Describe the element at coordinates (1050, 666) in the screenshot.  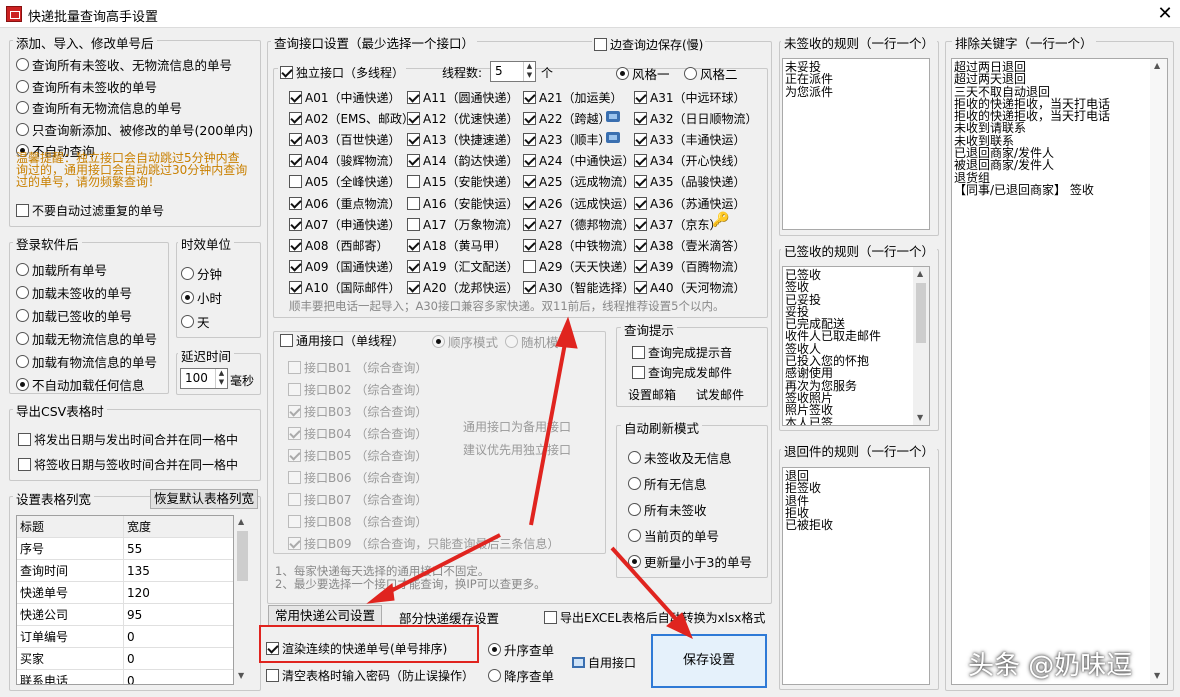
I see `watermark: 头条 @奶味逗` at that location.